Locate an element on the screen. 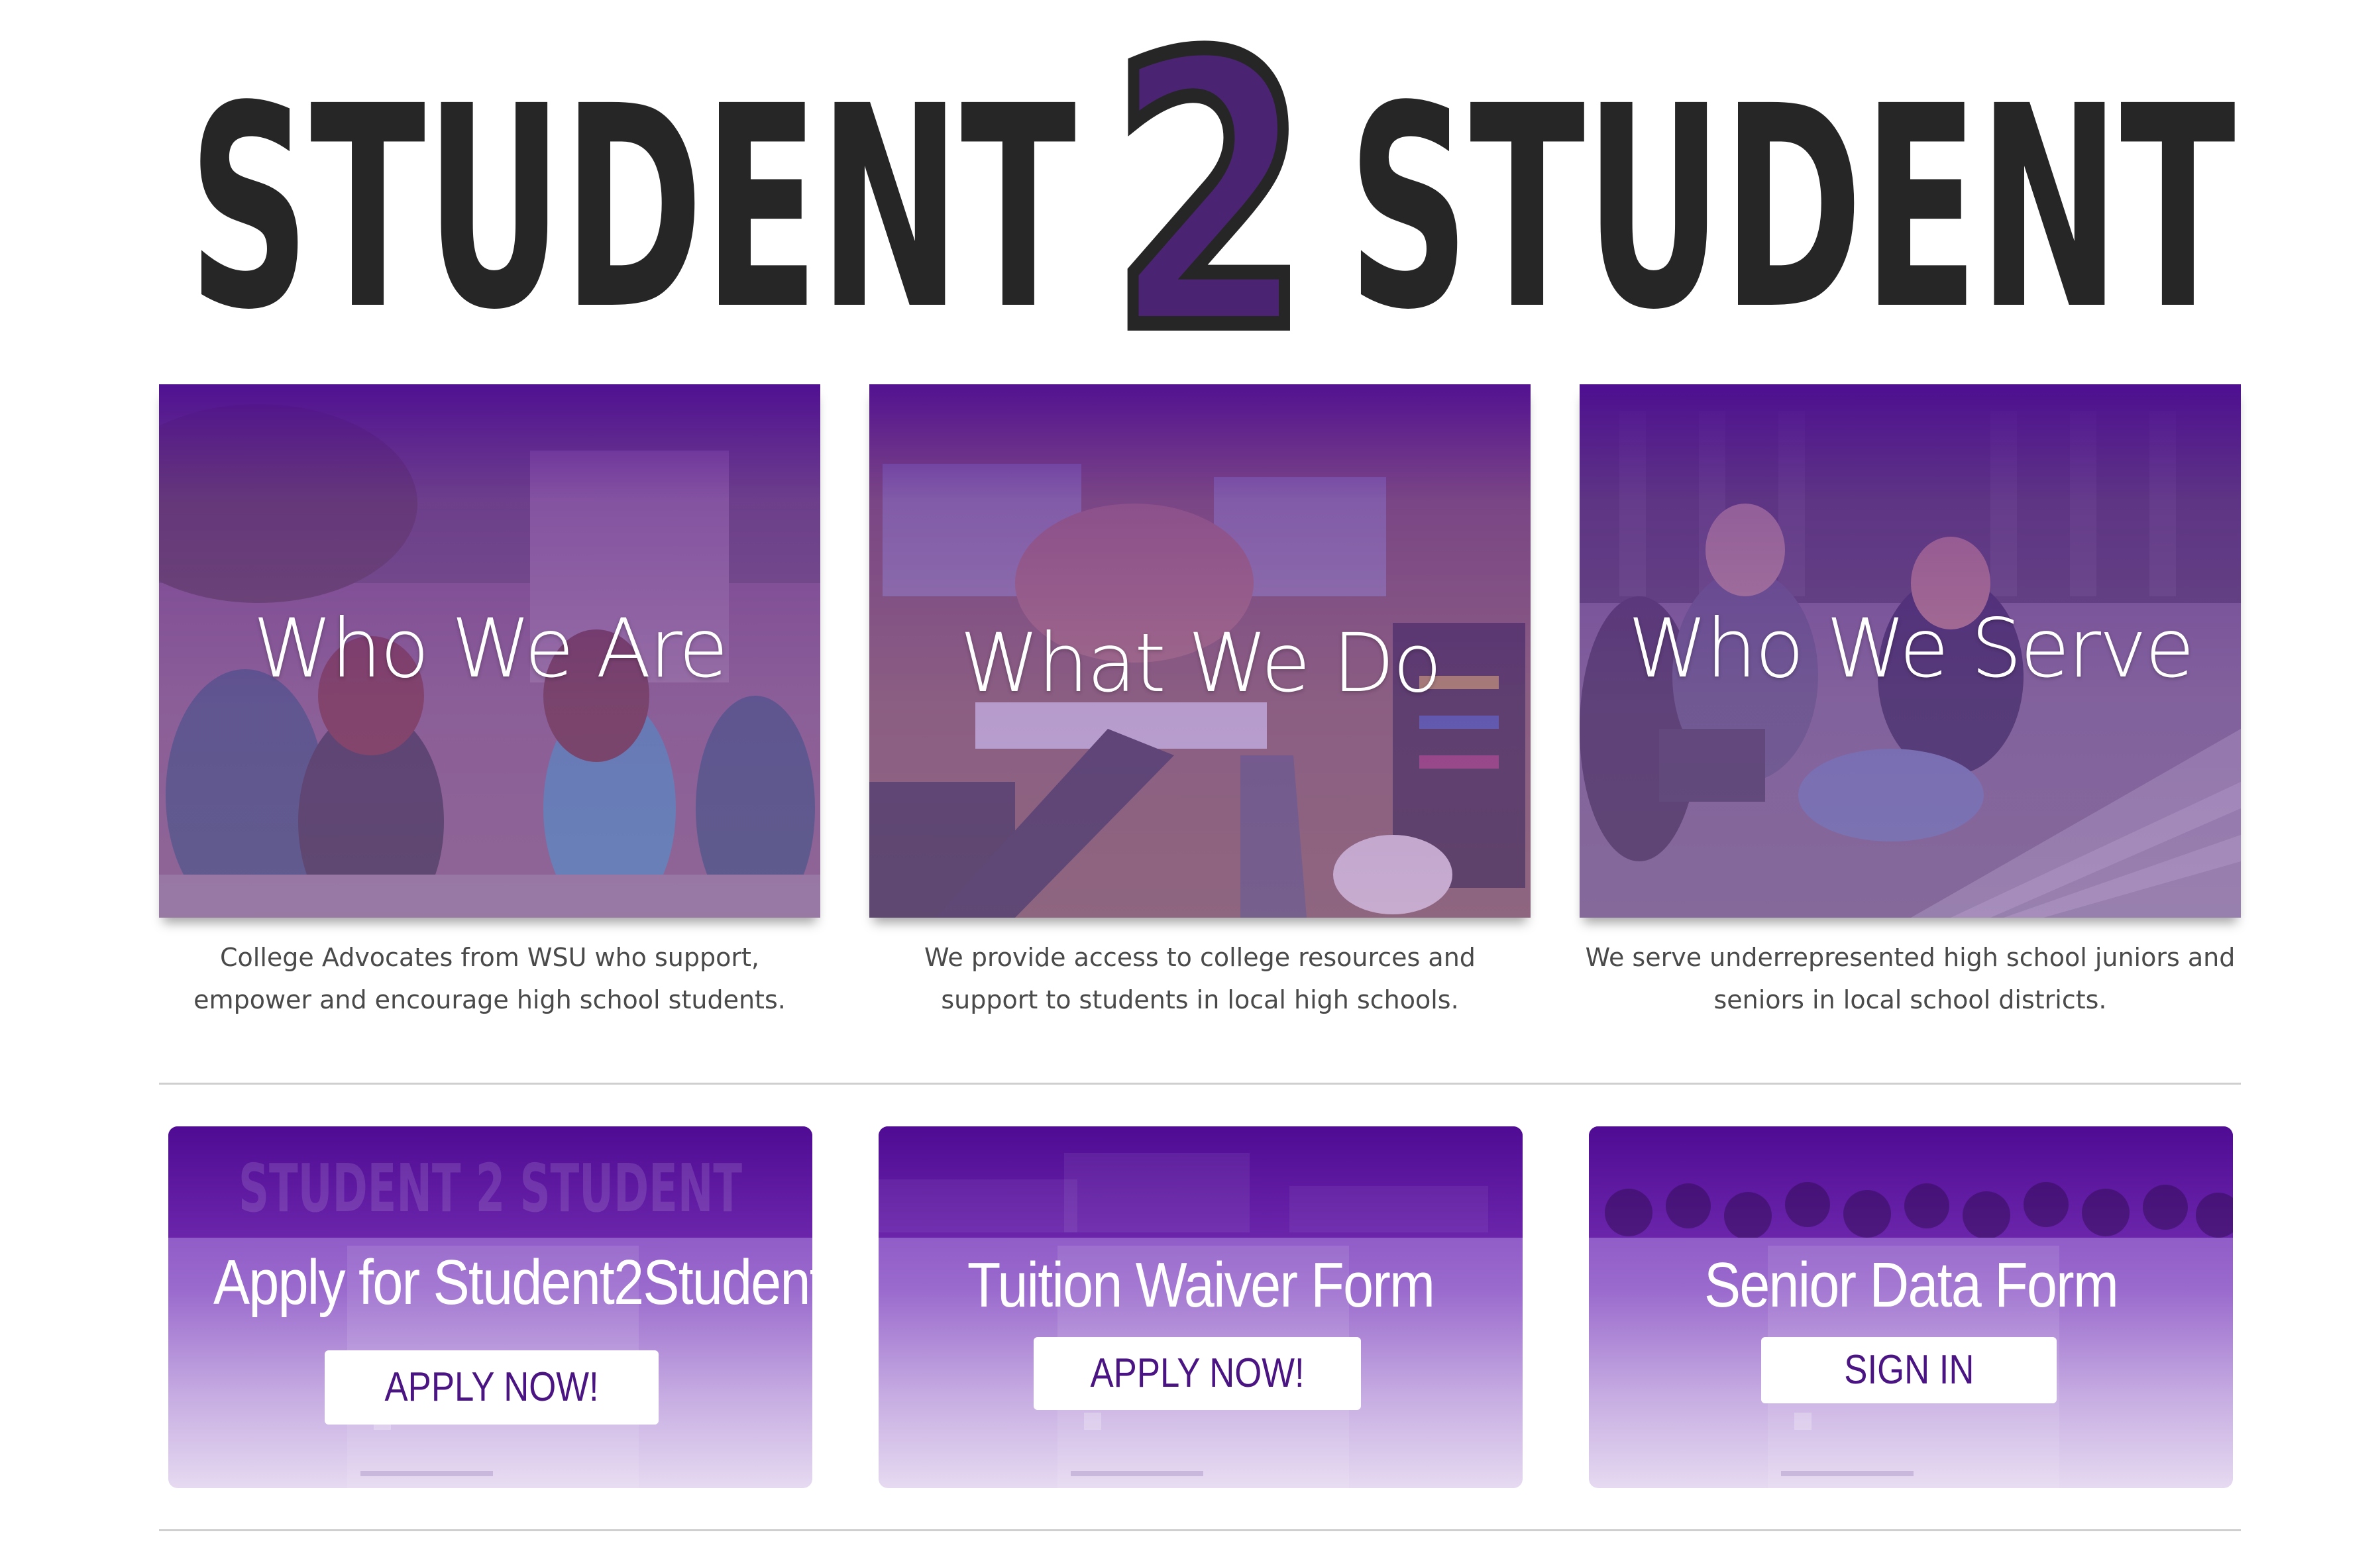 The height and width of the screenshot is (1565, 2380). logo-right-word: STUDENT is located at coordinates (1792, 193).